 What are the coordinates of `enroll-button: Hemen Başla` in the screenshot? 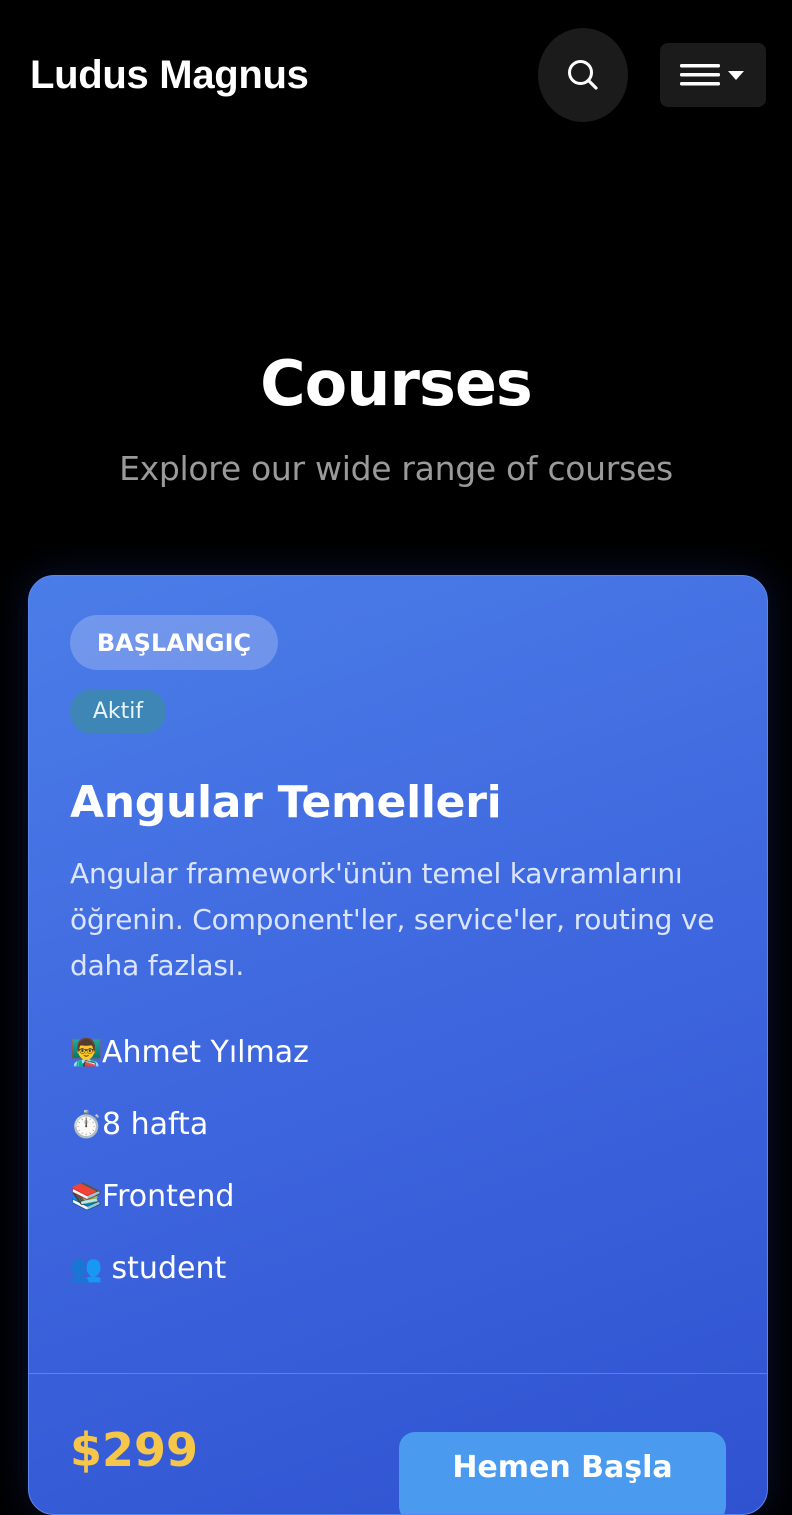 It's located at (562, 1473).